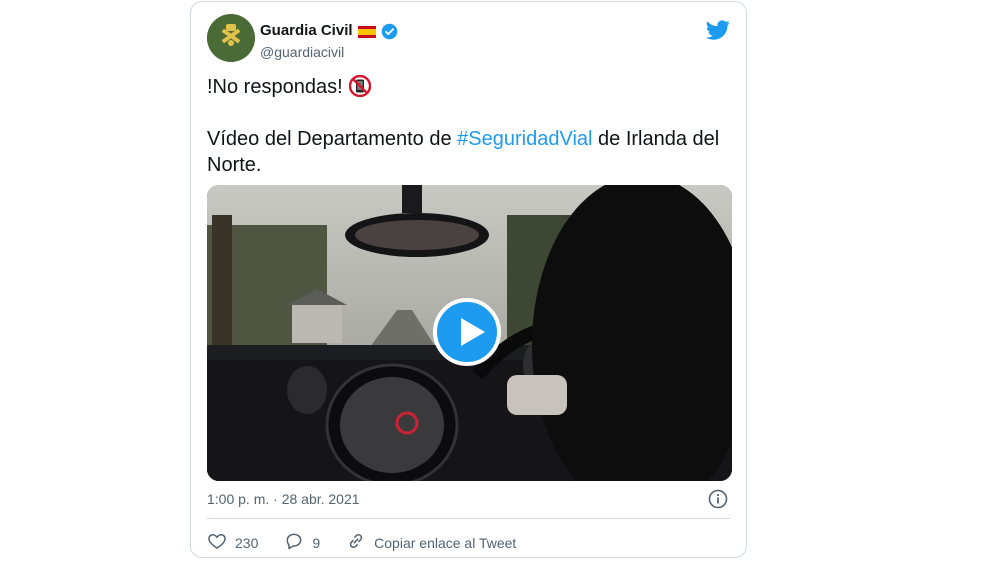 The width and height of the screenshot is (1000, 571). I want to click on hashtag-link: #SeguridadVial, so click(524, 139).